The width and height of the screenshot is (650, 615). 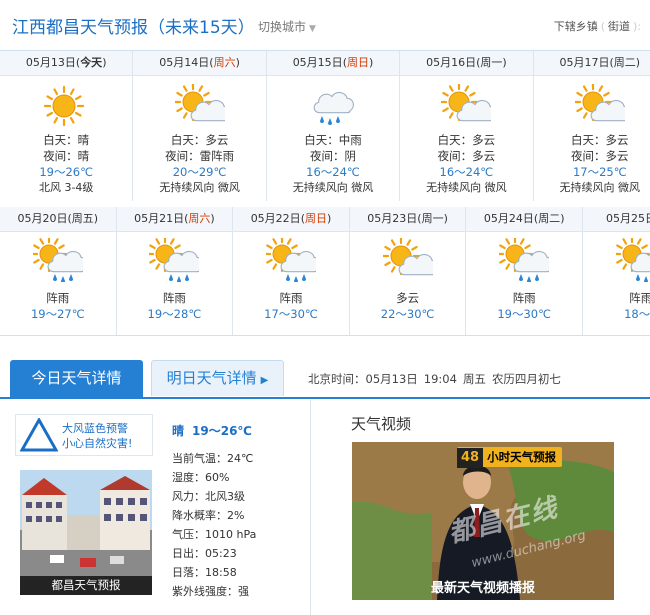 What do you see at coordinates (381, 424) in the screenshot?
I see `video-section-title: 天气视频` at bounding box center [381, 424].